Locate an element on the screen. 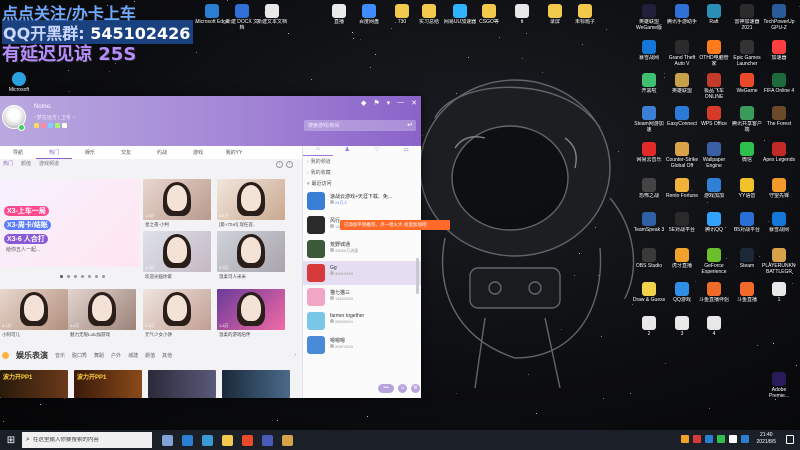  taskbar-search-input is located at coordinates (87, 440).